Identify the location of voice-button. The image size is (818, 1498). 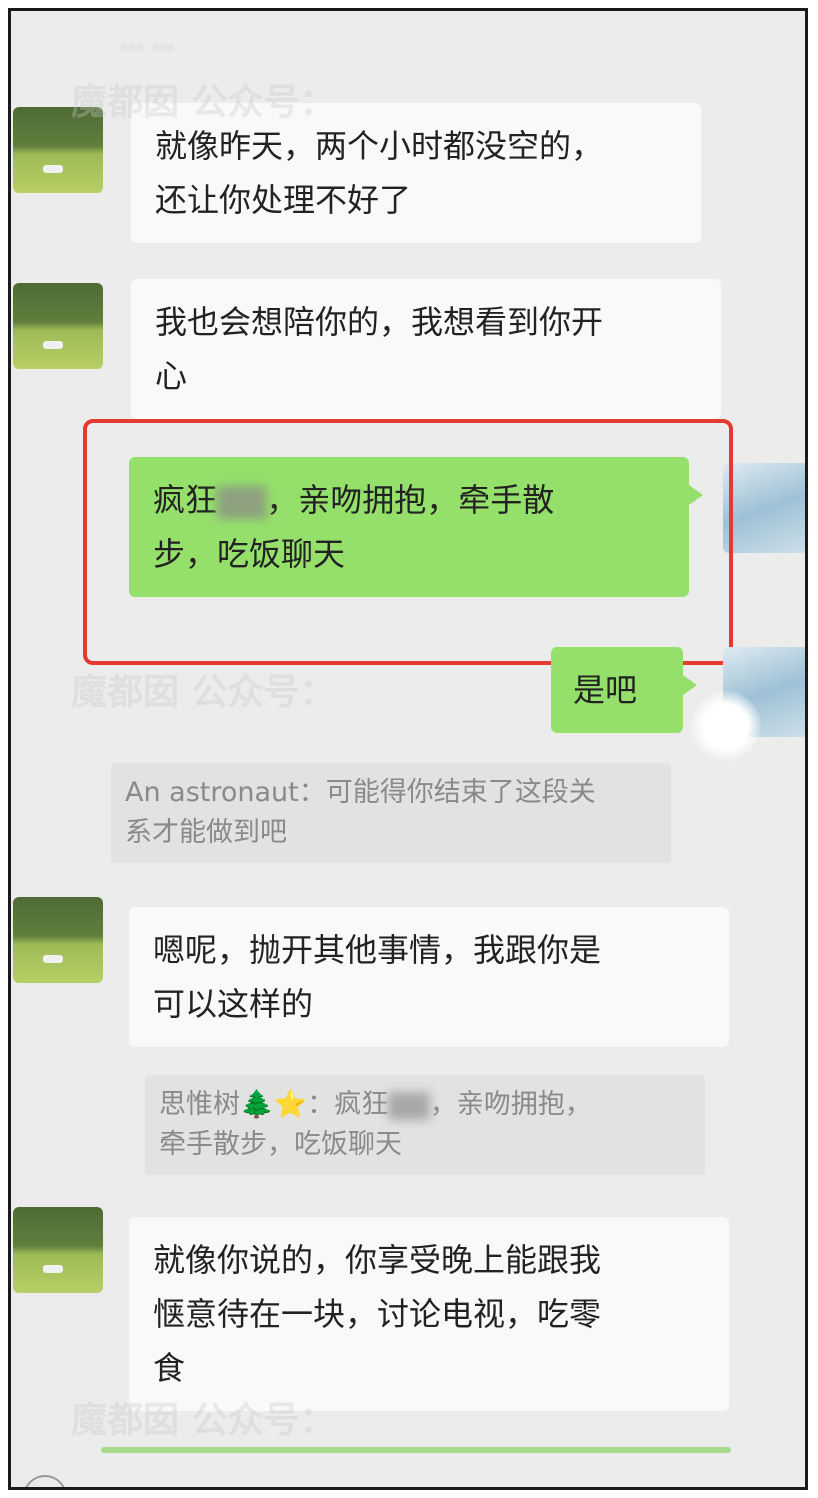
(45, 1481).